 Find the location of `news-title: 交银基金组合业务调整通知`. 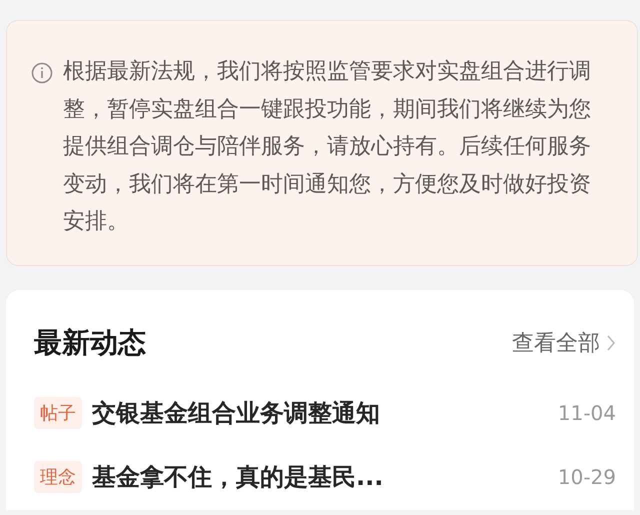

news-title: 交银基金组合业务调整通知 is located at coordinates (325, 413).